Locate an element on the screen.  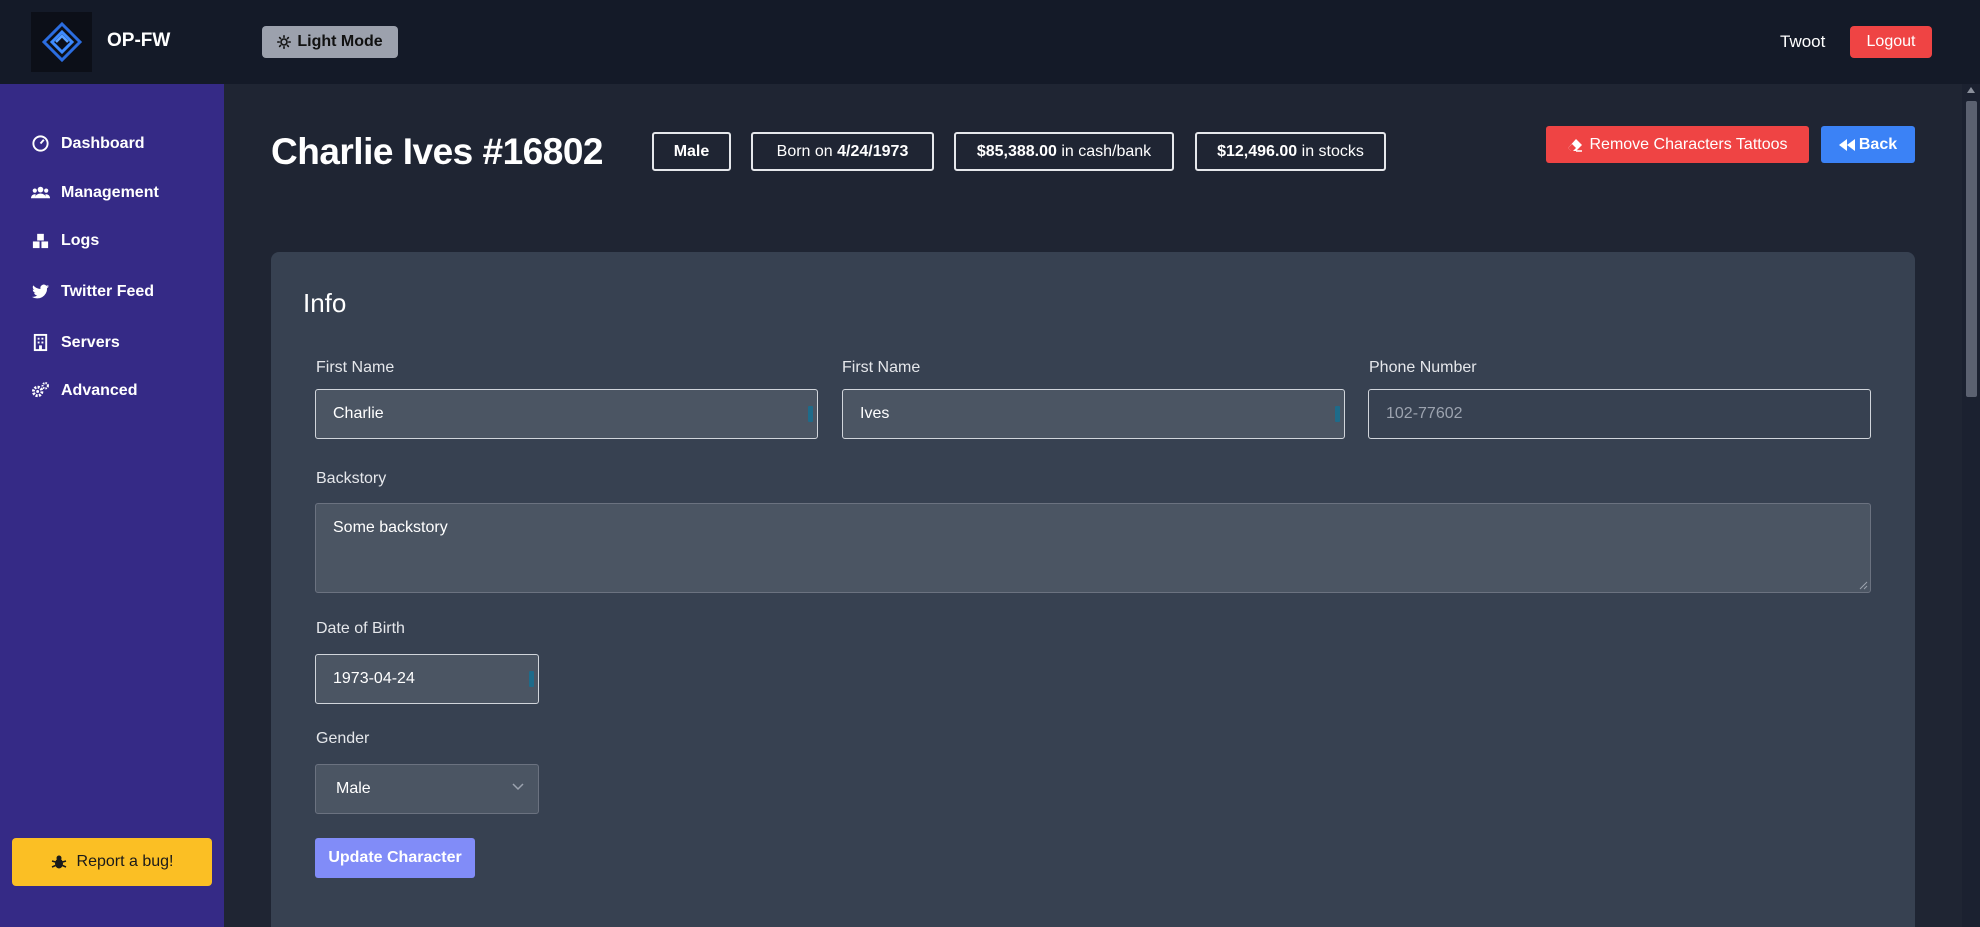
backward-icon is located at coordinates (1846, 144).